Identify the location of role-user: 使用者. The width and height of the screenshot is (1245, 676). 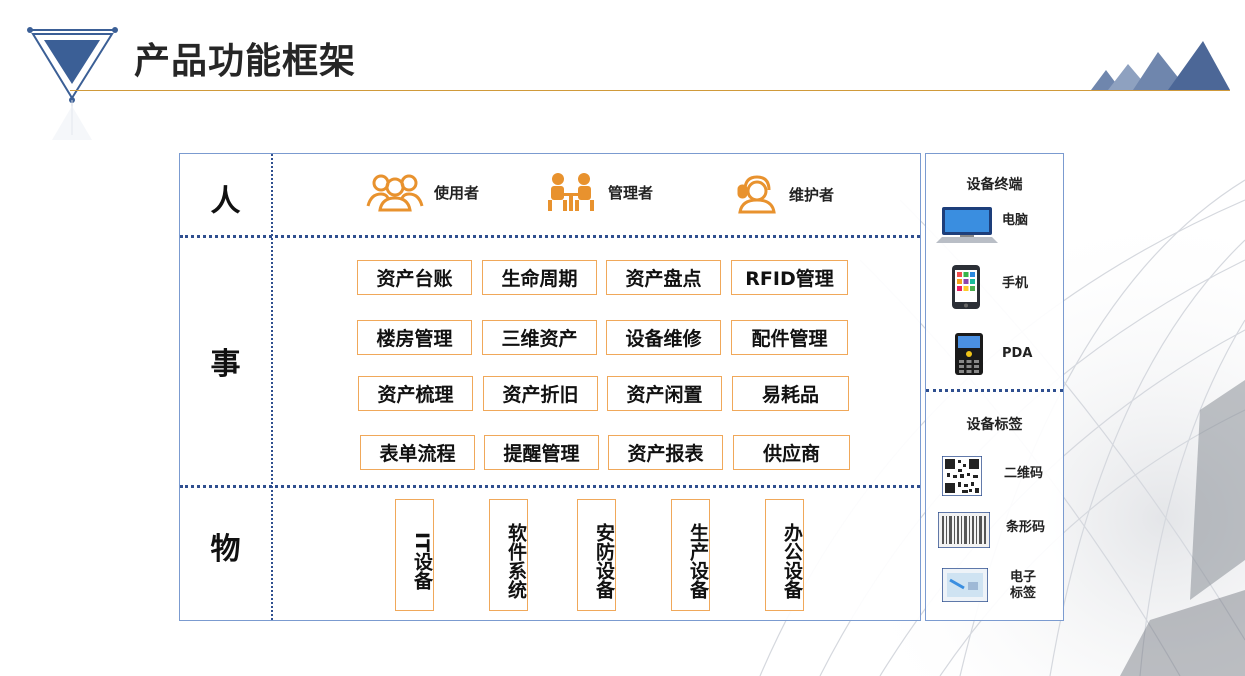
(422, 192).